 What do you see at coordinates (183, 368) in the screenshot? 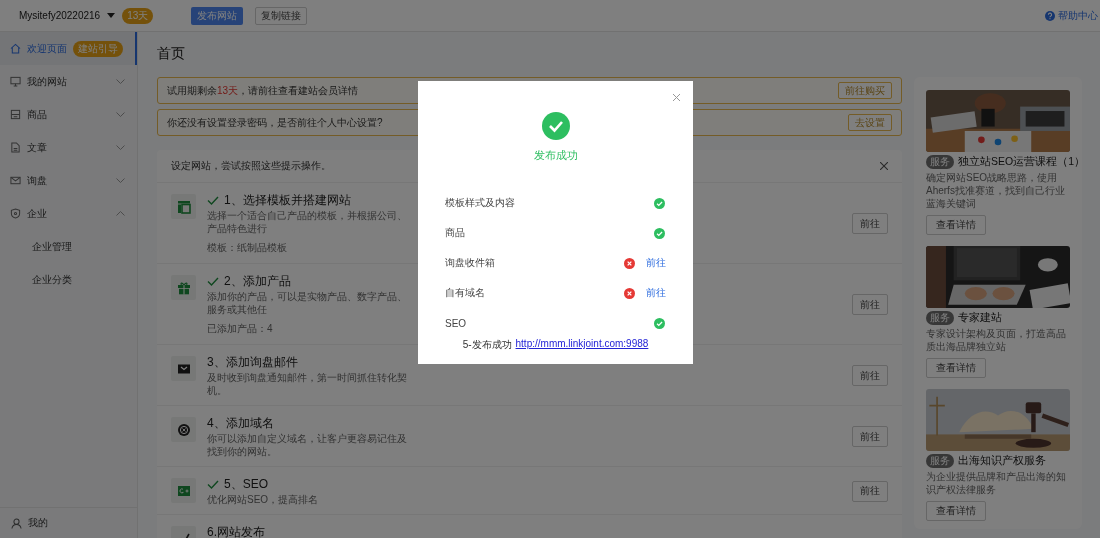
I see `mail-step-icon` at bounding box center [183, 368].